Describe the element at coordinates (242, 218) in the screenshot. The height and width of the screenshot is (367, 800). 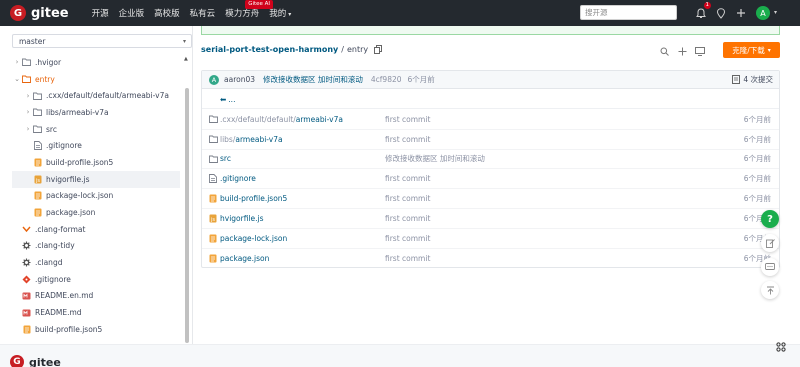
I see `file-name-link: hvigorfile.js` at that location.